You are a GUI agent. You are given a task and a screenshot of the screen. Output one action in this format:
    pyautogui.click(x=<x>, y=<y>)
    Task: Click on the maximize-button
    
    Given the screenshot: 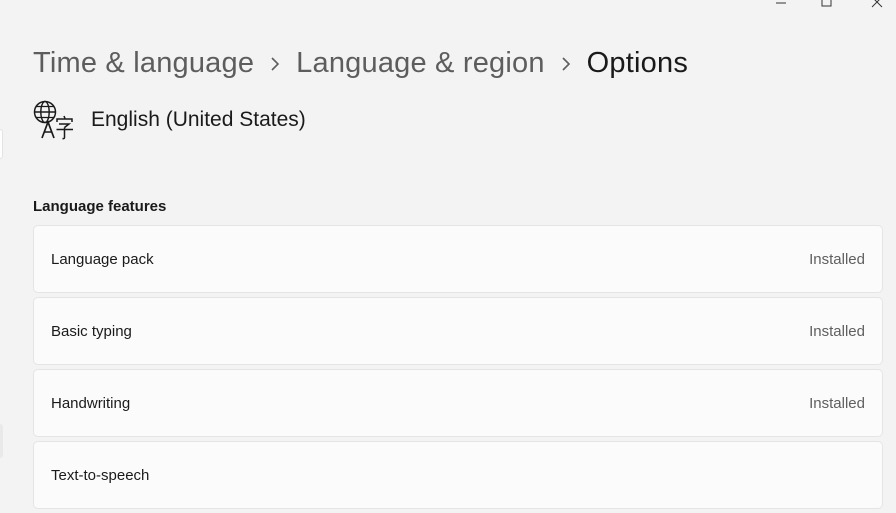 What is the action you would take?
    pyautogui.click(x=827, y=6)
    